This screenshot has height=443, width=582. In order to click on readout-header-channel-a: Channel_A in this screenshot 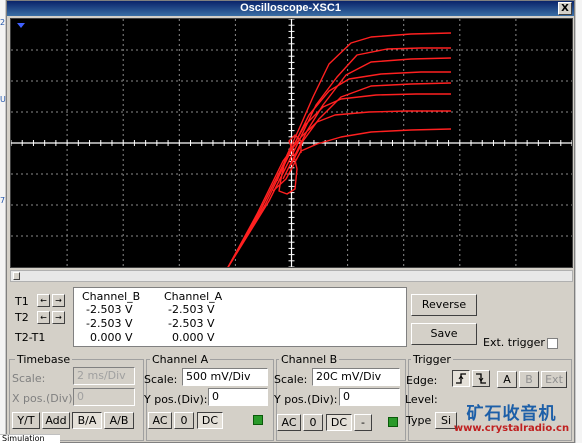, I will do `click(193, 296)`.